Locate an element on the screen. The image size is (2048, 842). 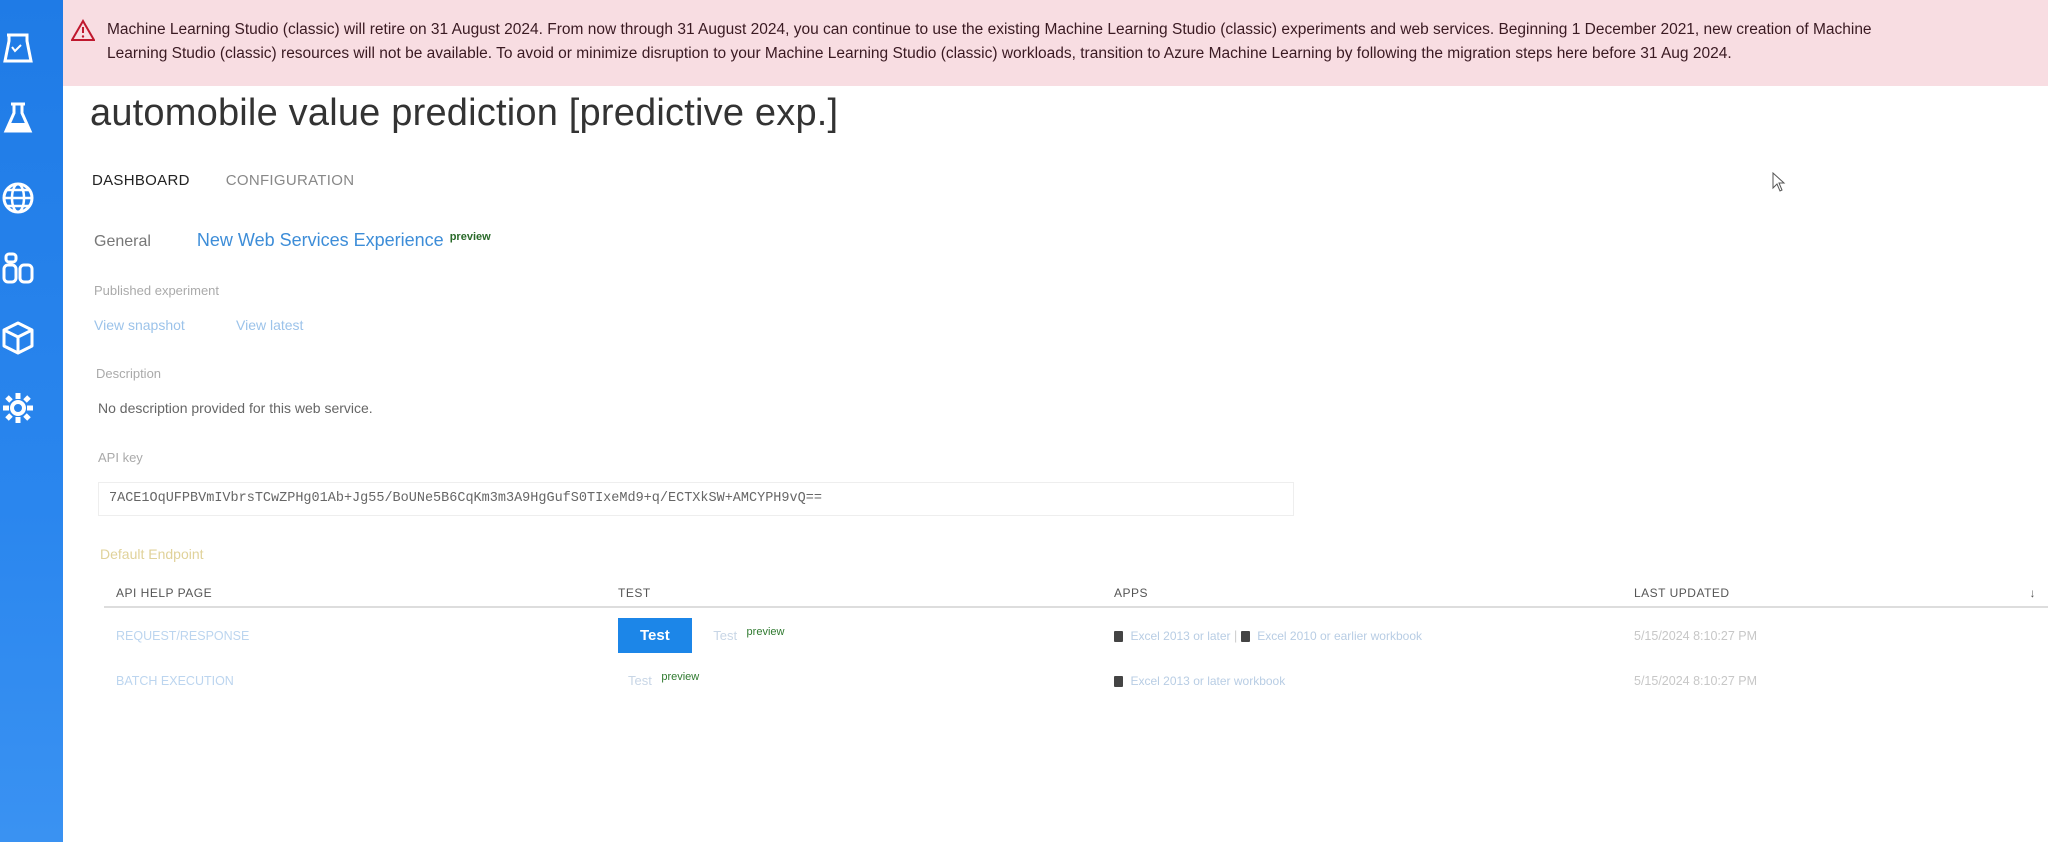
published-experiment-label: Published experiment is located at coordinates (157, 290).